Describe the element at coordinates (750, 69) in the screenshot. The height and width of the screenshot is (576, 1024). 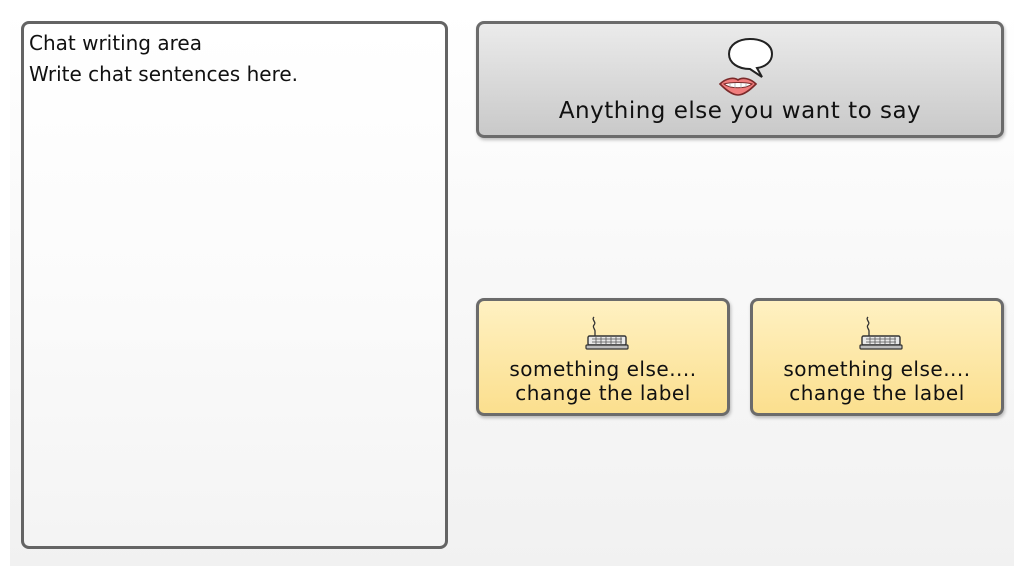
I see `speech-bubble-mouth-icon` at that location.